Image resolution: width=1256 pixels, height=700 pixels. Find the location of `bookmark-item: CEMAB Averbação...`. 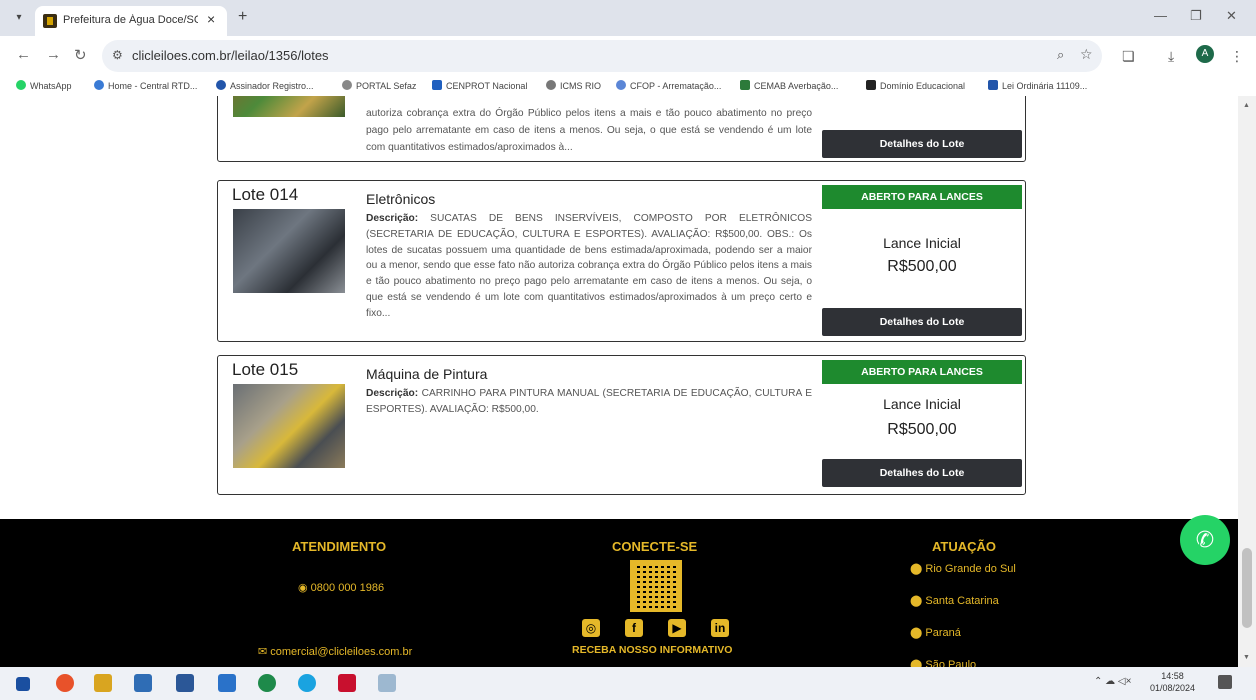

bookmark-item: CEMAB Averbação... is located at coordinates (789, 85).